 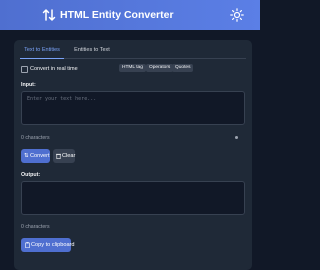 What do you see at coordinates (24, 69) in the screenshot?
I see `realtime-checkbox` at bounding box center [24, 69].